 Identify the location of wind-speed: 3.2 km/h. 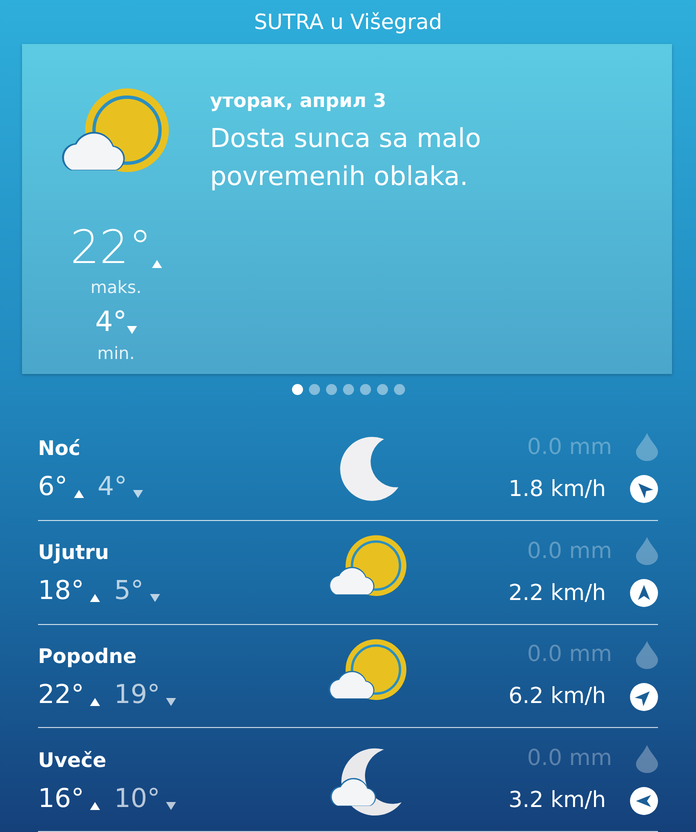
(557, 801).